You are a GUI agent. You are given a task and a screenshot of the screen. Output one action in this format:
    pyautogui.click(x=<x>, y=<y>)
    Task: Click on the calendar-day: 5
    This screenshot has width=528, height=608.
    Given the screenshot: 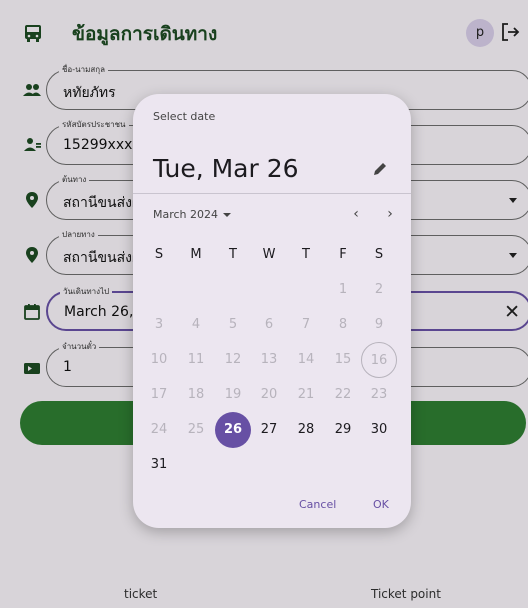 What is the action you would take?
    pyautogui.click(x=233, y=324)
    